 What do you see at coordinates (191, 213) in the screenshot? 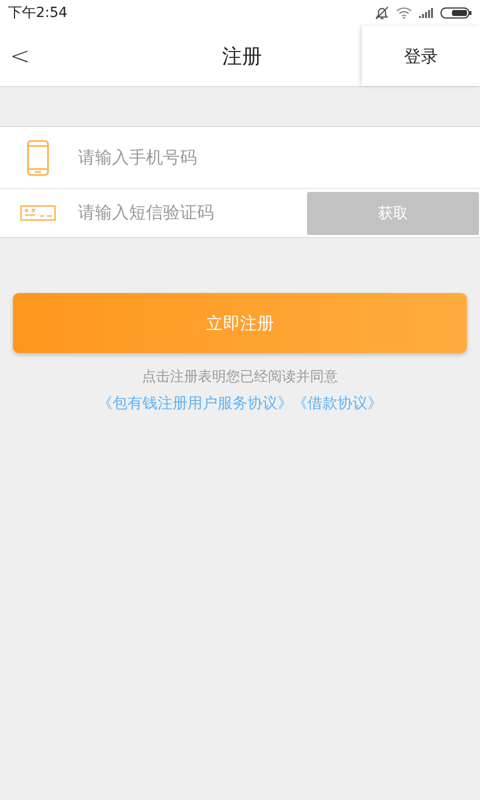
I see `code-input: 请输入短信验证码` at bounding box center [191, 213].